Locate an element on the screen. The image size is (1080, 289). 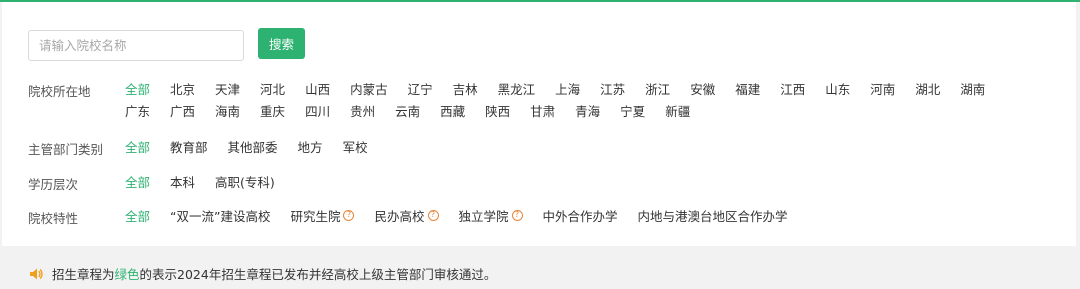
authority-option-label: 地方 is located at coordinates (310, 147).